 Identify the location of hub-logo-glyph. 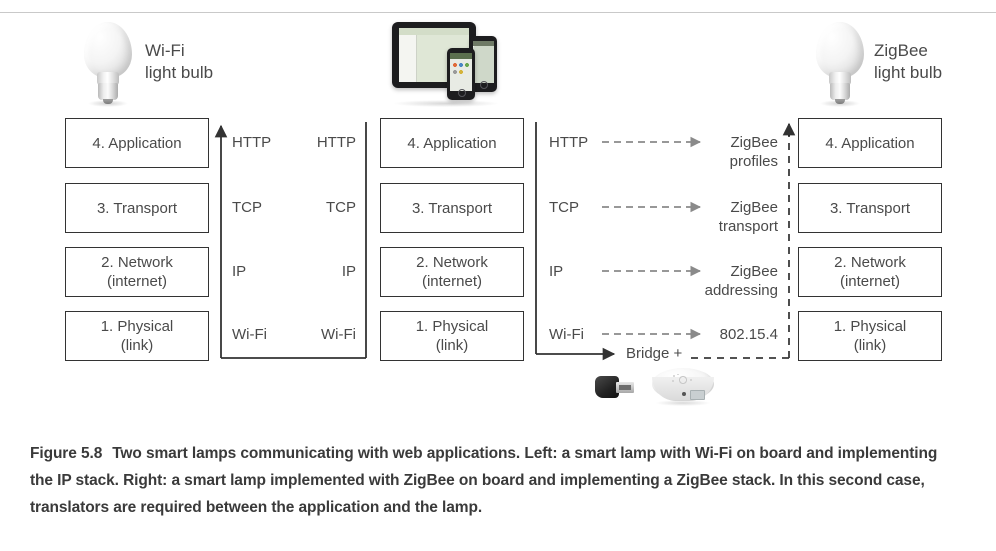
(683, 380).